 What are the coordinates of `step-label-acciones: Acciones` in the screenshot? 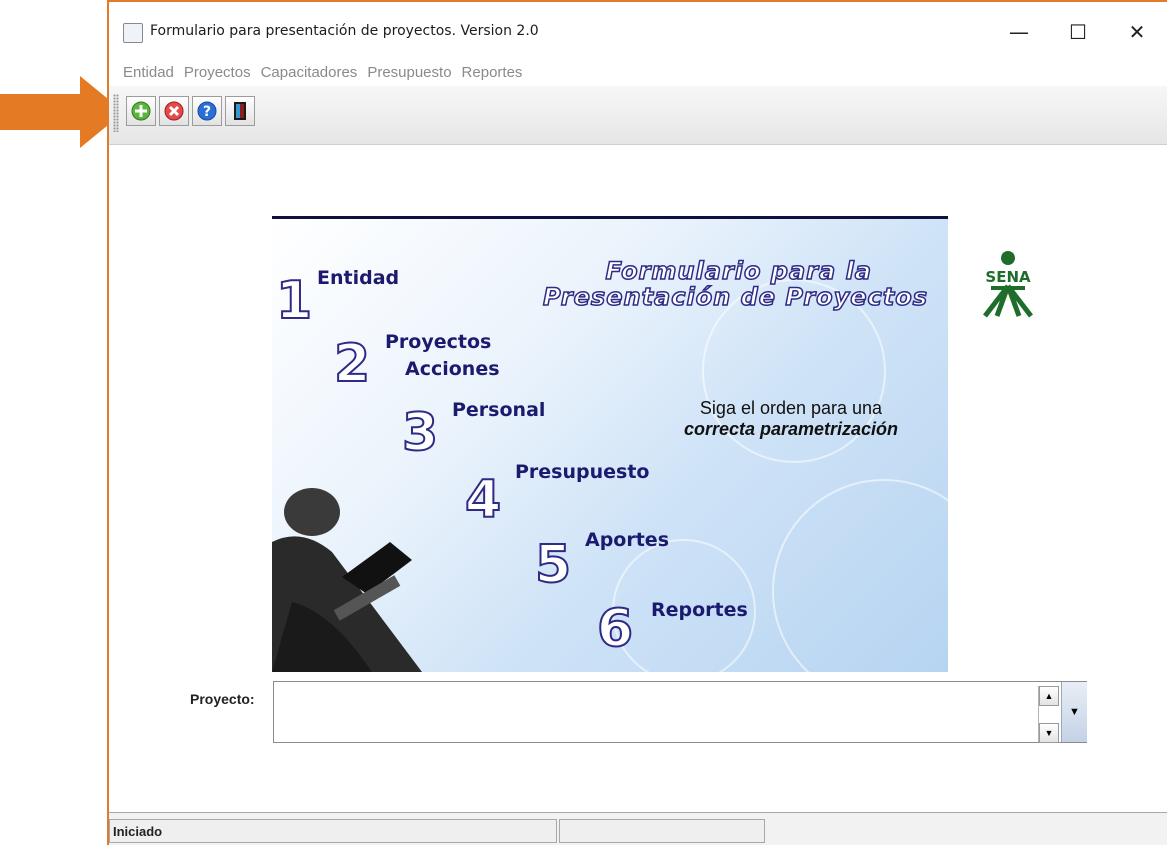 It's located at (452, 369).